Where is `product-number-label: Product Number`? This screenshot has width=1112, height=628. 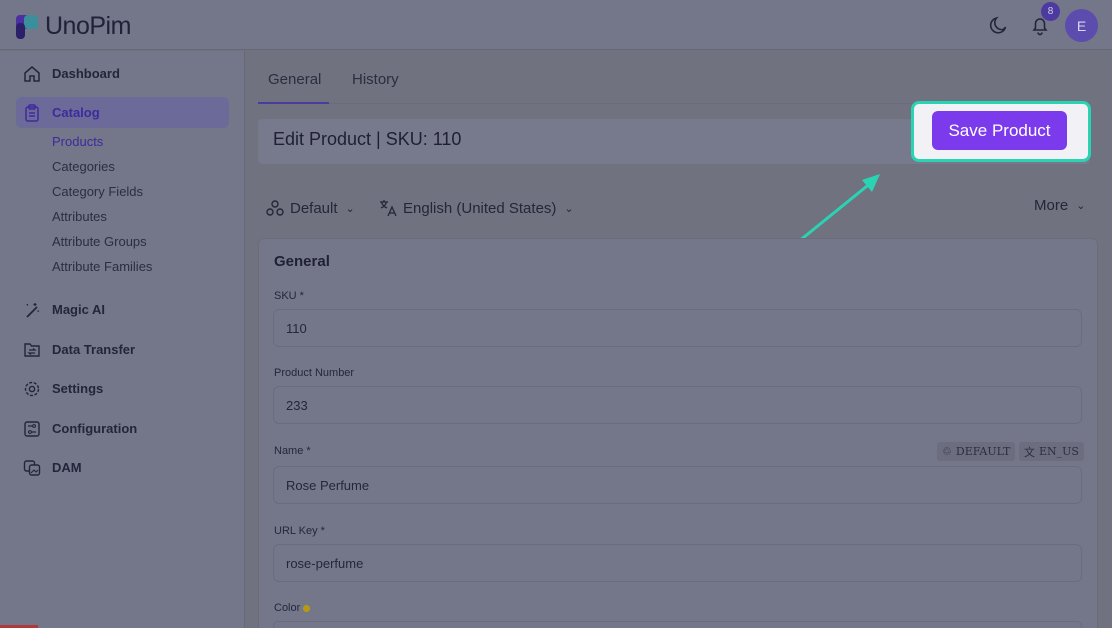
product-number-label: Product Number is located at coordinates (314, 373).